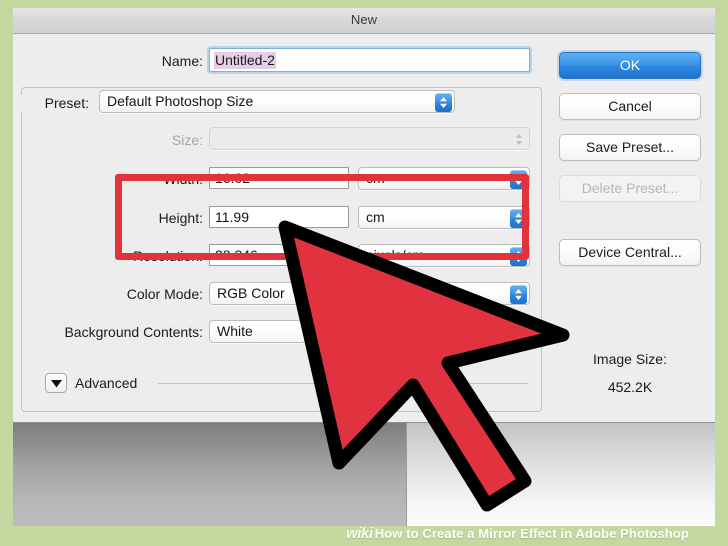  What do you see at coordinates (369, 331) in the screenshot?
I see `background-contents-dropdown: White` at bounding box center [369, 331].